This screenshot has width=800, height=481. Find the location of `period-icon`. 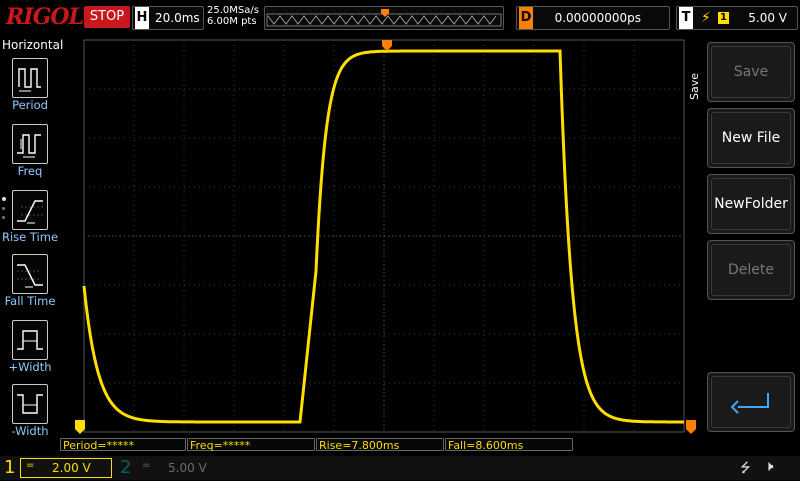

period-icon is located at coordinates (30, 78).